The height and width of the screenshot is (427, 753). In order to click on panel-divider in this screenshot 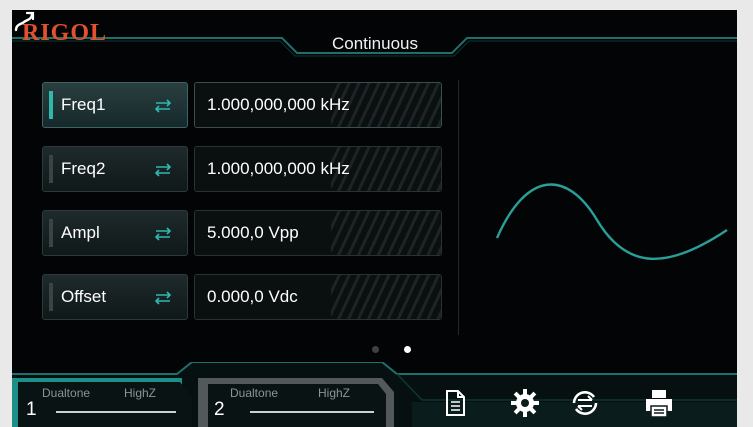, I will do `click(458, 207)`.